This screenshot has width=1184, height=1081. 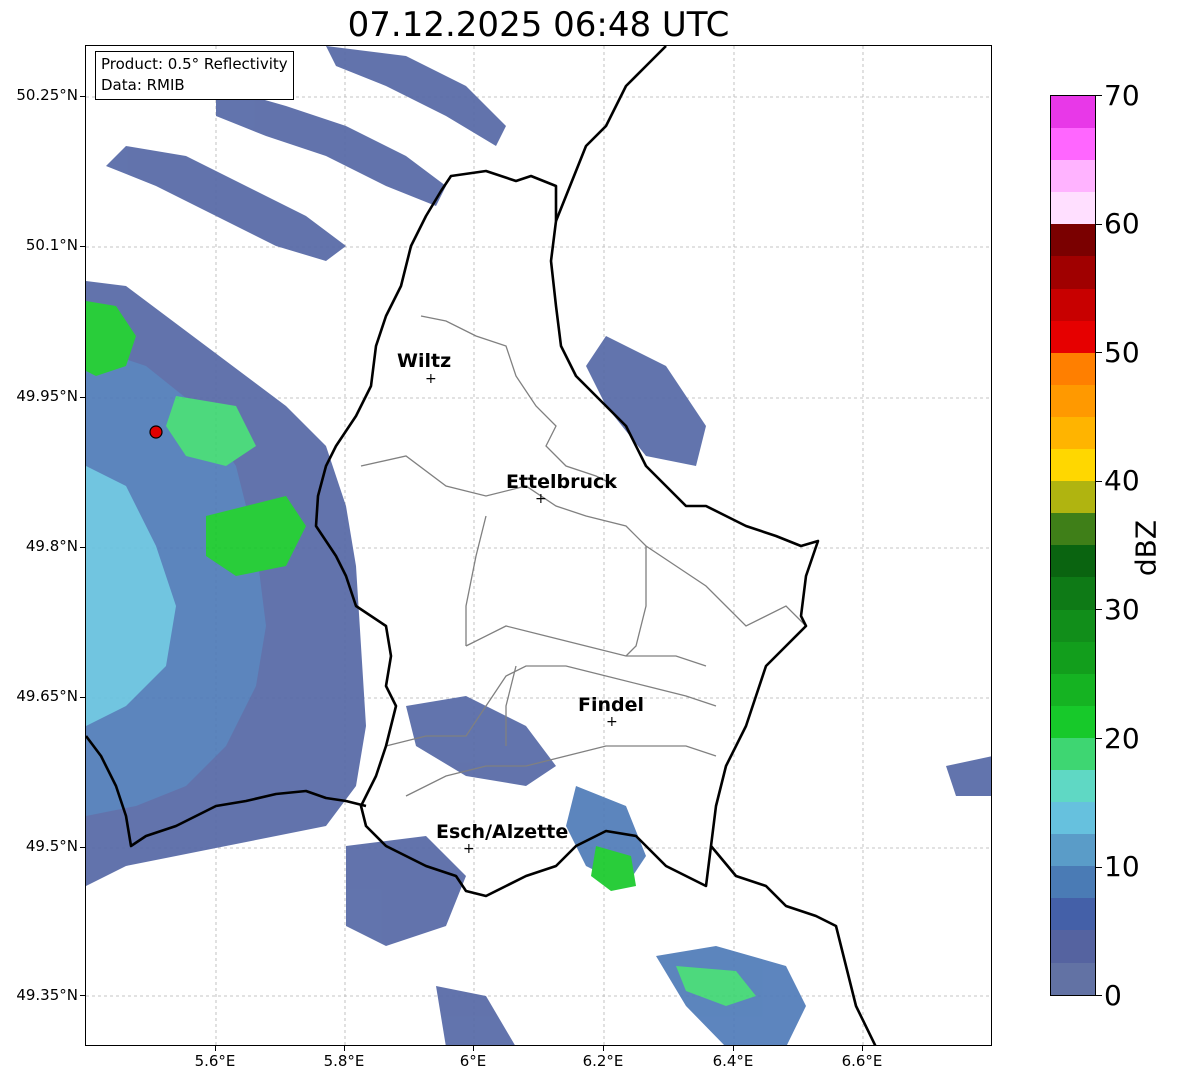 What do you see at coordinates (611, 705) in the screenshot?
I see `city-label-findel: Findel` at bounding box center [611, 705].